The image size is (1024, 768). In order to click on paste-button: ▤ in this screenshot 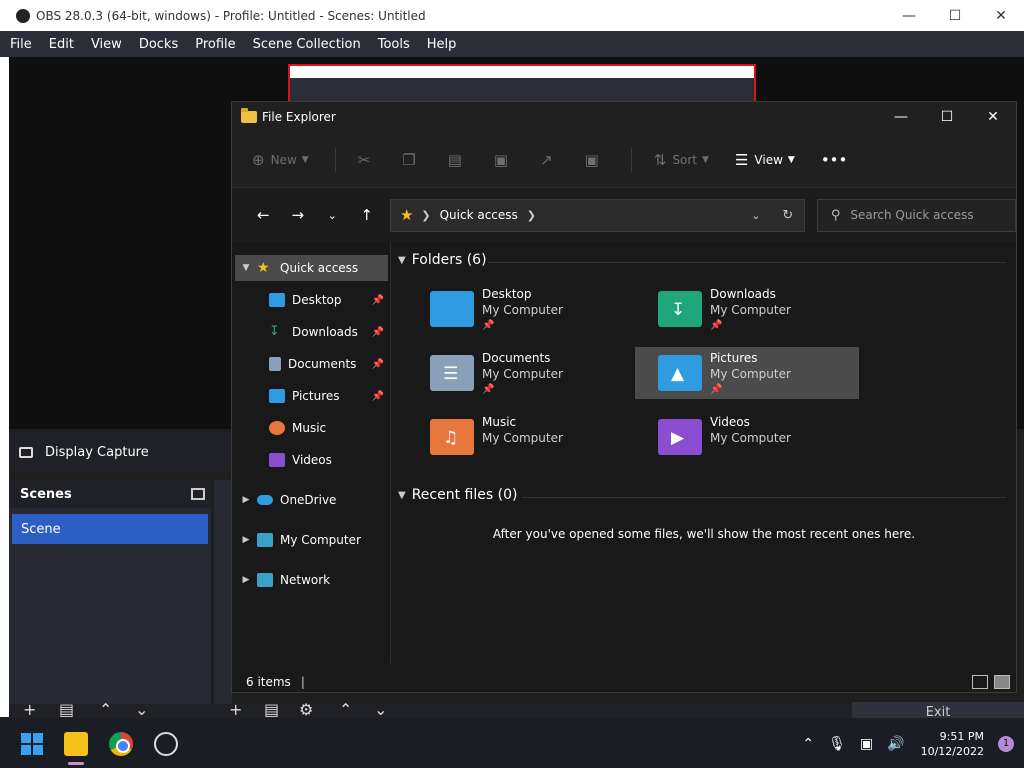, I will do `click(458, 160)`.